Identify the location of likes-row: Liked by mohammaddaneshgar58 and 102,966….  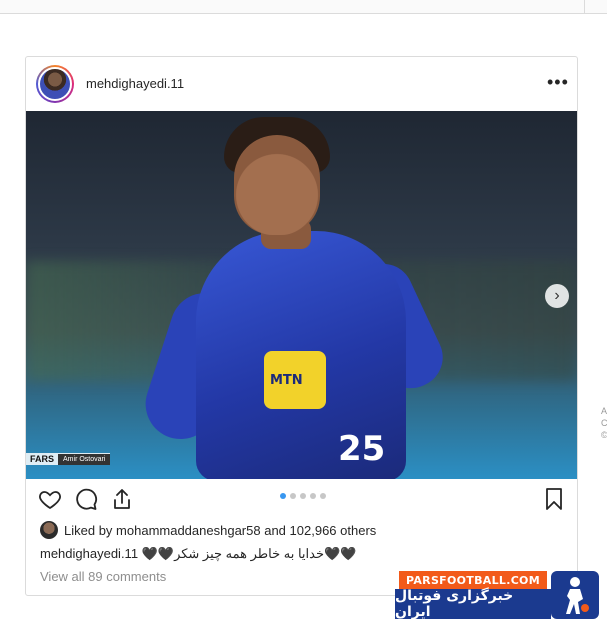
(208, 530).